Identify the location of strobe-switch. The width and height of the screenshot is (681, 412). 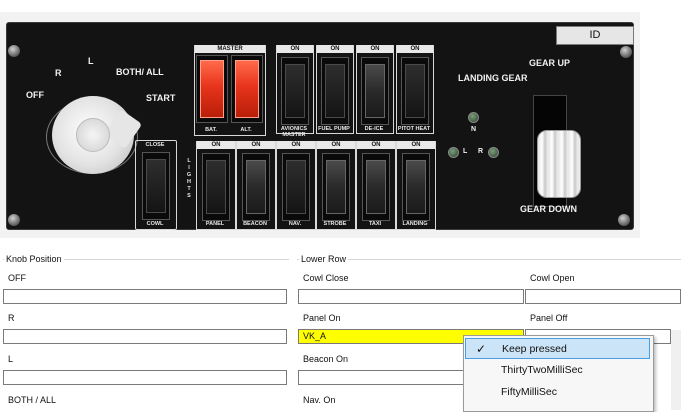
(336, 187).